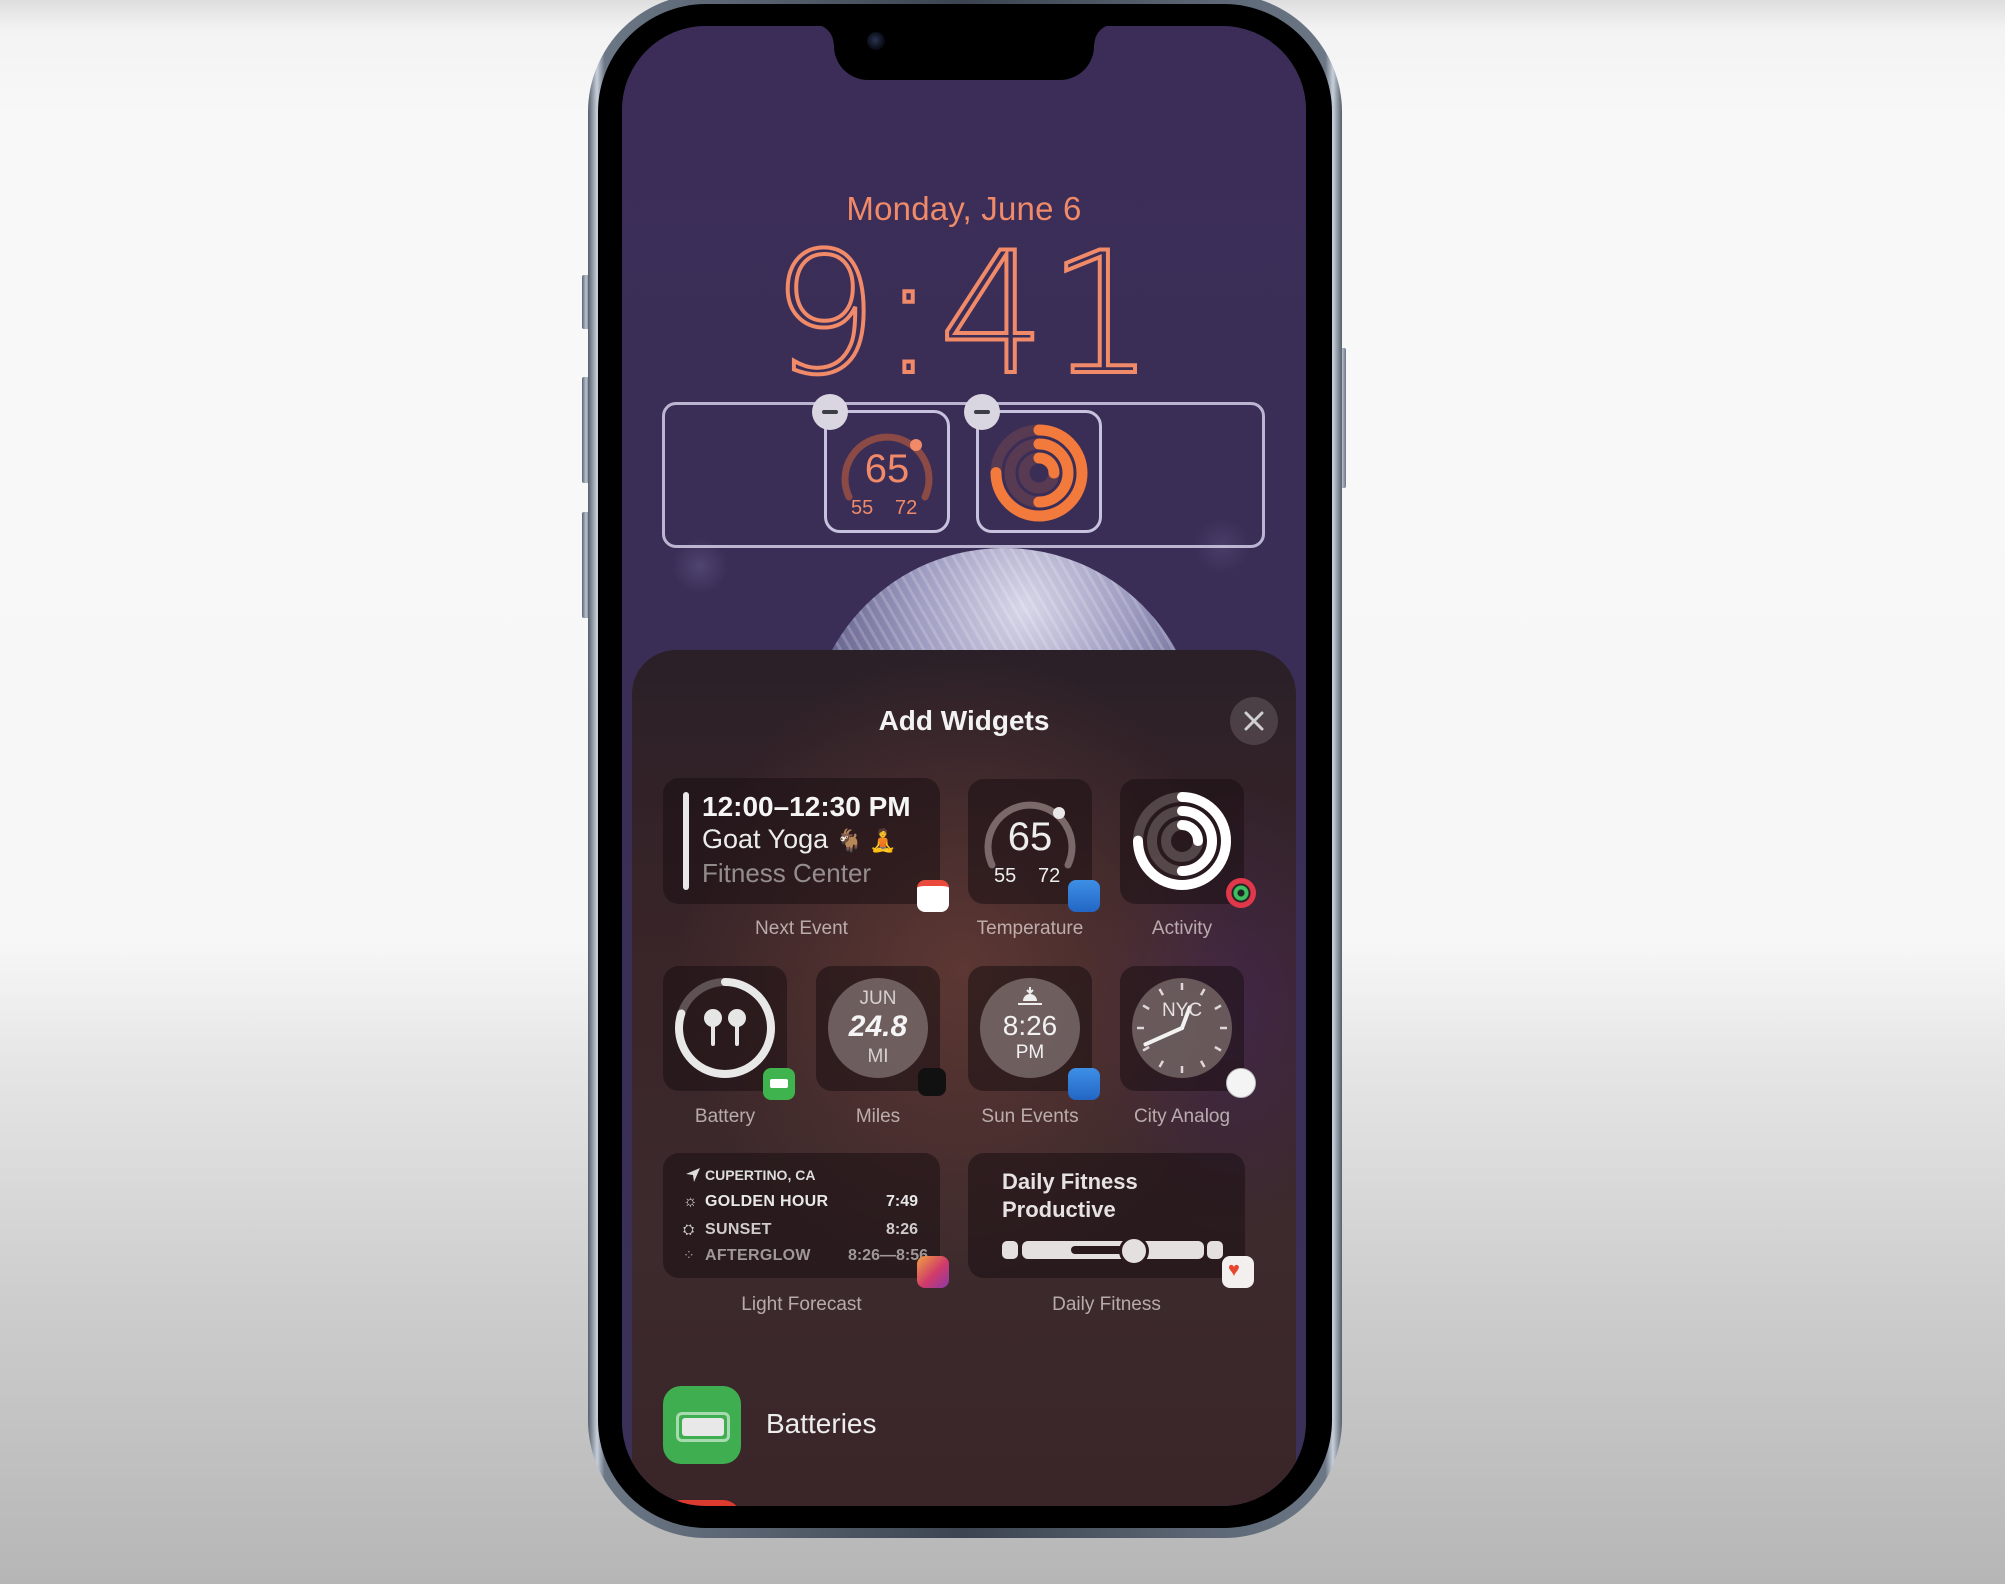  Describe the element at coordinates (821, 1424) in the screenshot. I see `app-name: Batteries` at that location.